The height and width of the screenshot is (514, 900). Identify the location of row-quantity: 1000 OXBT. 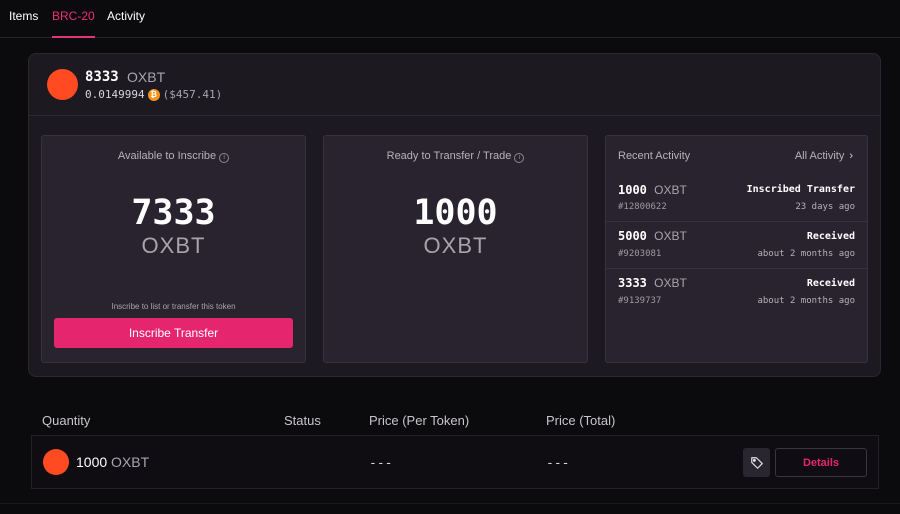
(112, 462).